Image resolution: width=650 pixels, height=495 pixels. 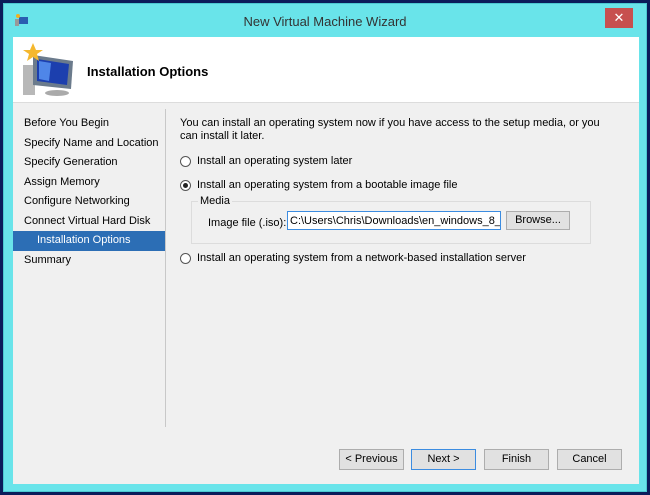 What do you see at coordinates (326, 70) in the screenshot?
I see `wizard-header: Installation Options` at bounding box center [326, 70].